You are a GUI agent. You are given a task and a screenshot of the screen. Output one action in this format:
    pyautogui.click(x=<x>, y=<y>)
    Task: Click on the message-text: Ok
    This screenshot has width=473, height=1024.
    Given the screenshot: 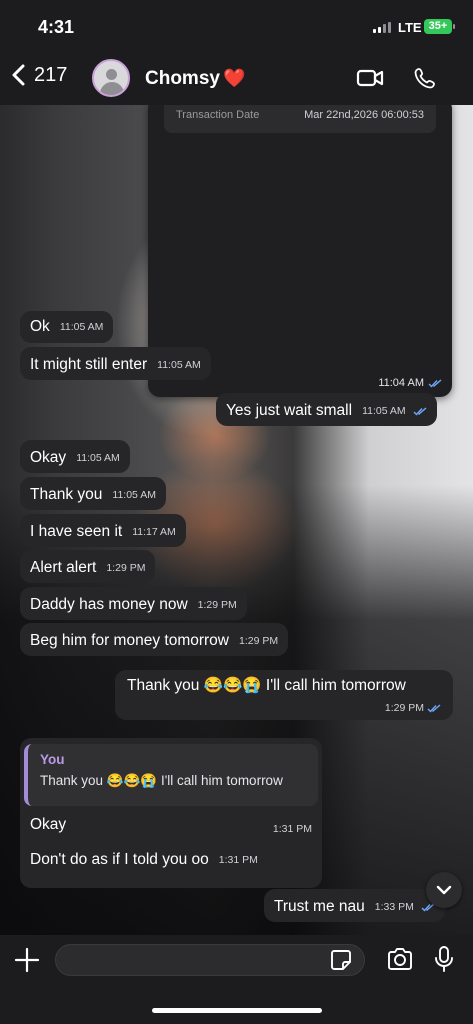 What is the action you would take?
    pyautogui.click(x=40, y=326)
    